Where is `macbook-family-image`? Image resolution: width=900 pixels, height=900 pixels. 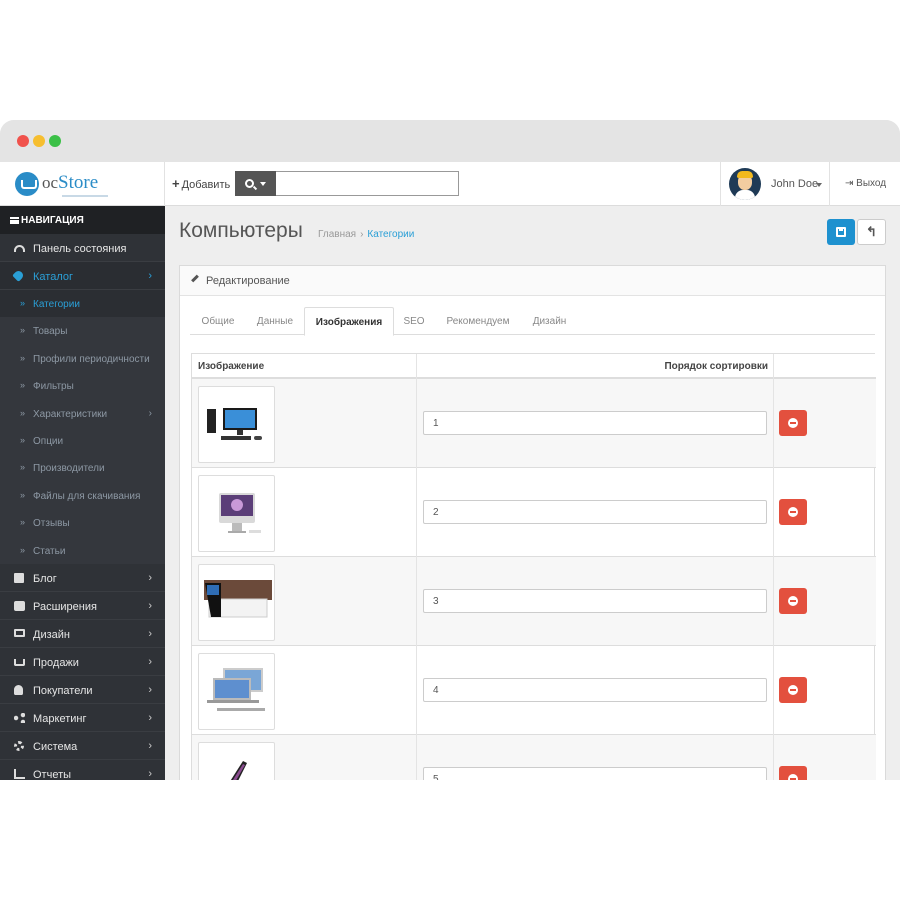
macbook-family-image is located at coordinates (236, 691).